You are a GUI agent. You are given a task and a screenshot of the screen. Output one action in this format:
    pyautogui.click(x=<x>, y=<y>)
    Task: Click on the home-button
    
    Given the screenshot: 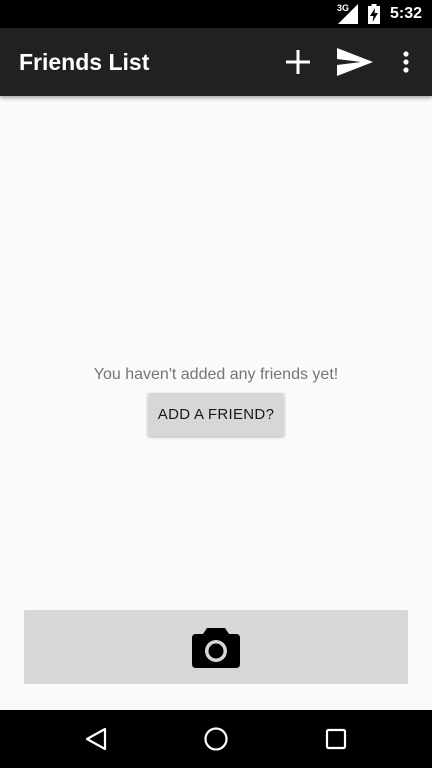 What is the action you would take?
    pyautogui.click(x=216, y=739)
    